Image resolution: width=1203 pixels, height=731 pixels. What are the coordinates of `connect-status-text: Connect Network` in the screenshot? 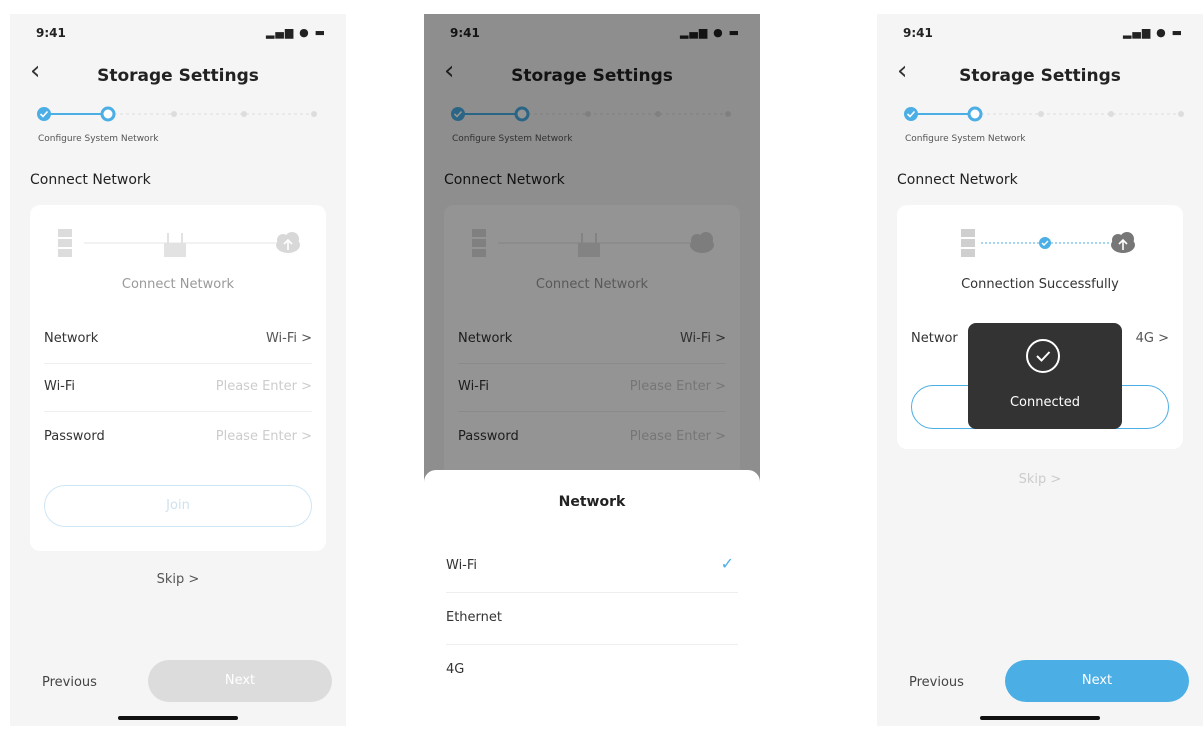 It's located at (178, 284).